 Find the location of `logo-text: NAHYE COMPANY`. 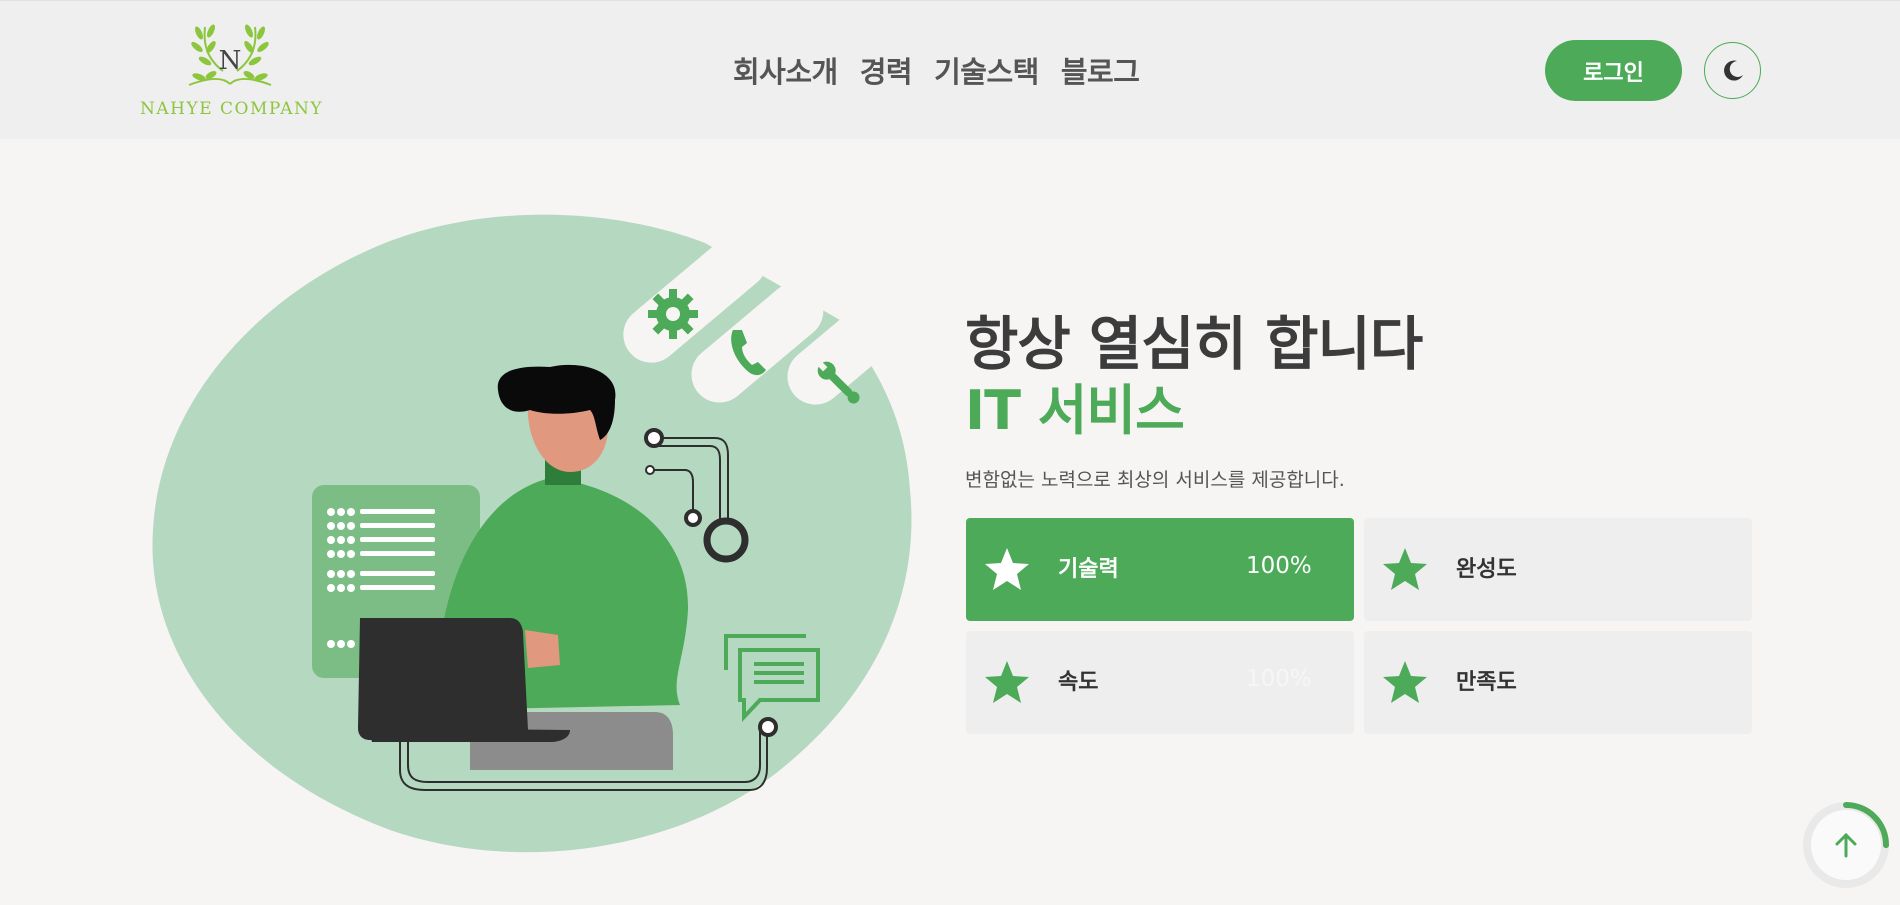

logo-text: NAHYE COMPANY is located at coordinates (232, 109).